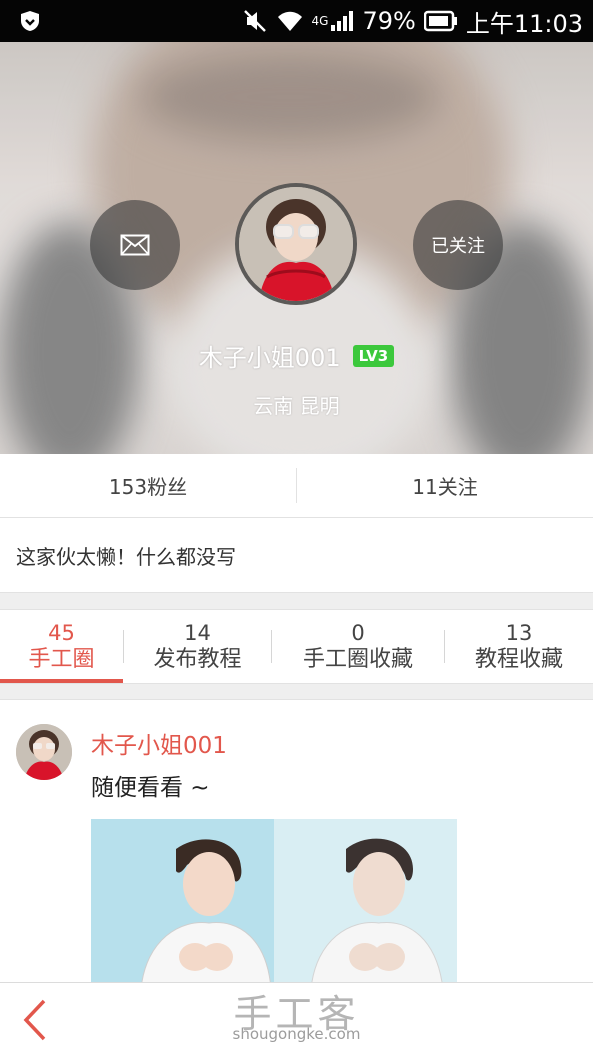 This screenshot has height=1054, width=593. I want to click on post-image, so click(274, 900).